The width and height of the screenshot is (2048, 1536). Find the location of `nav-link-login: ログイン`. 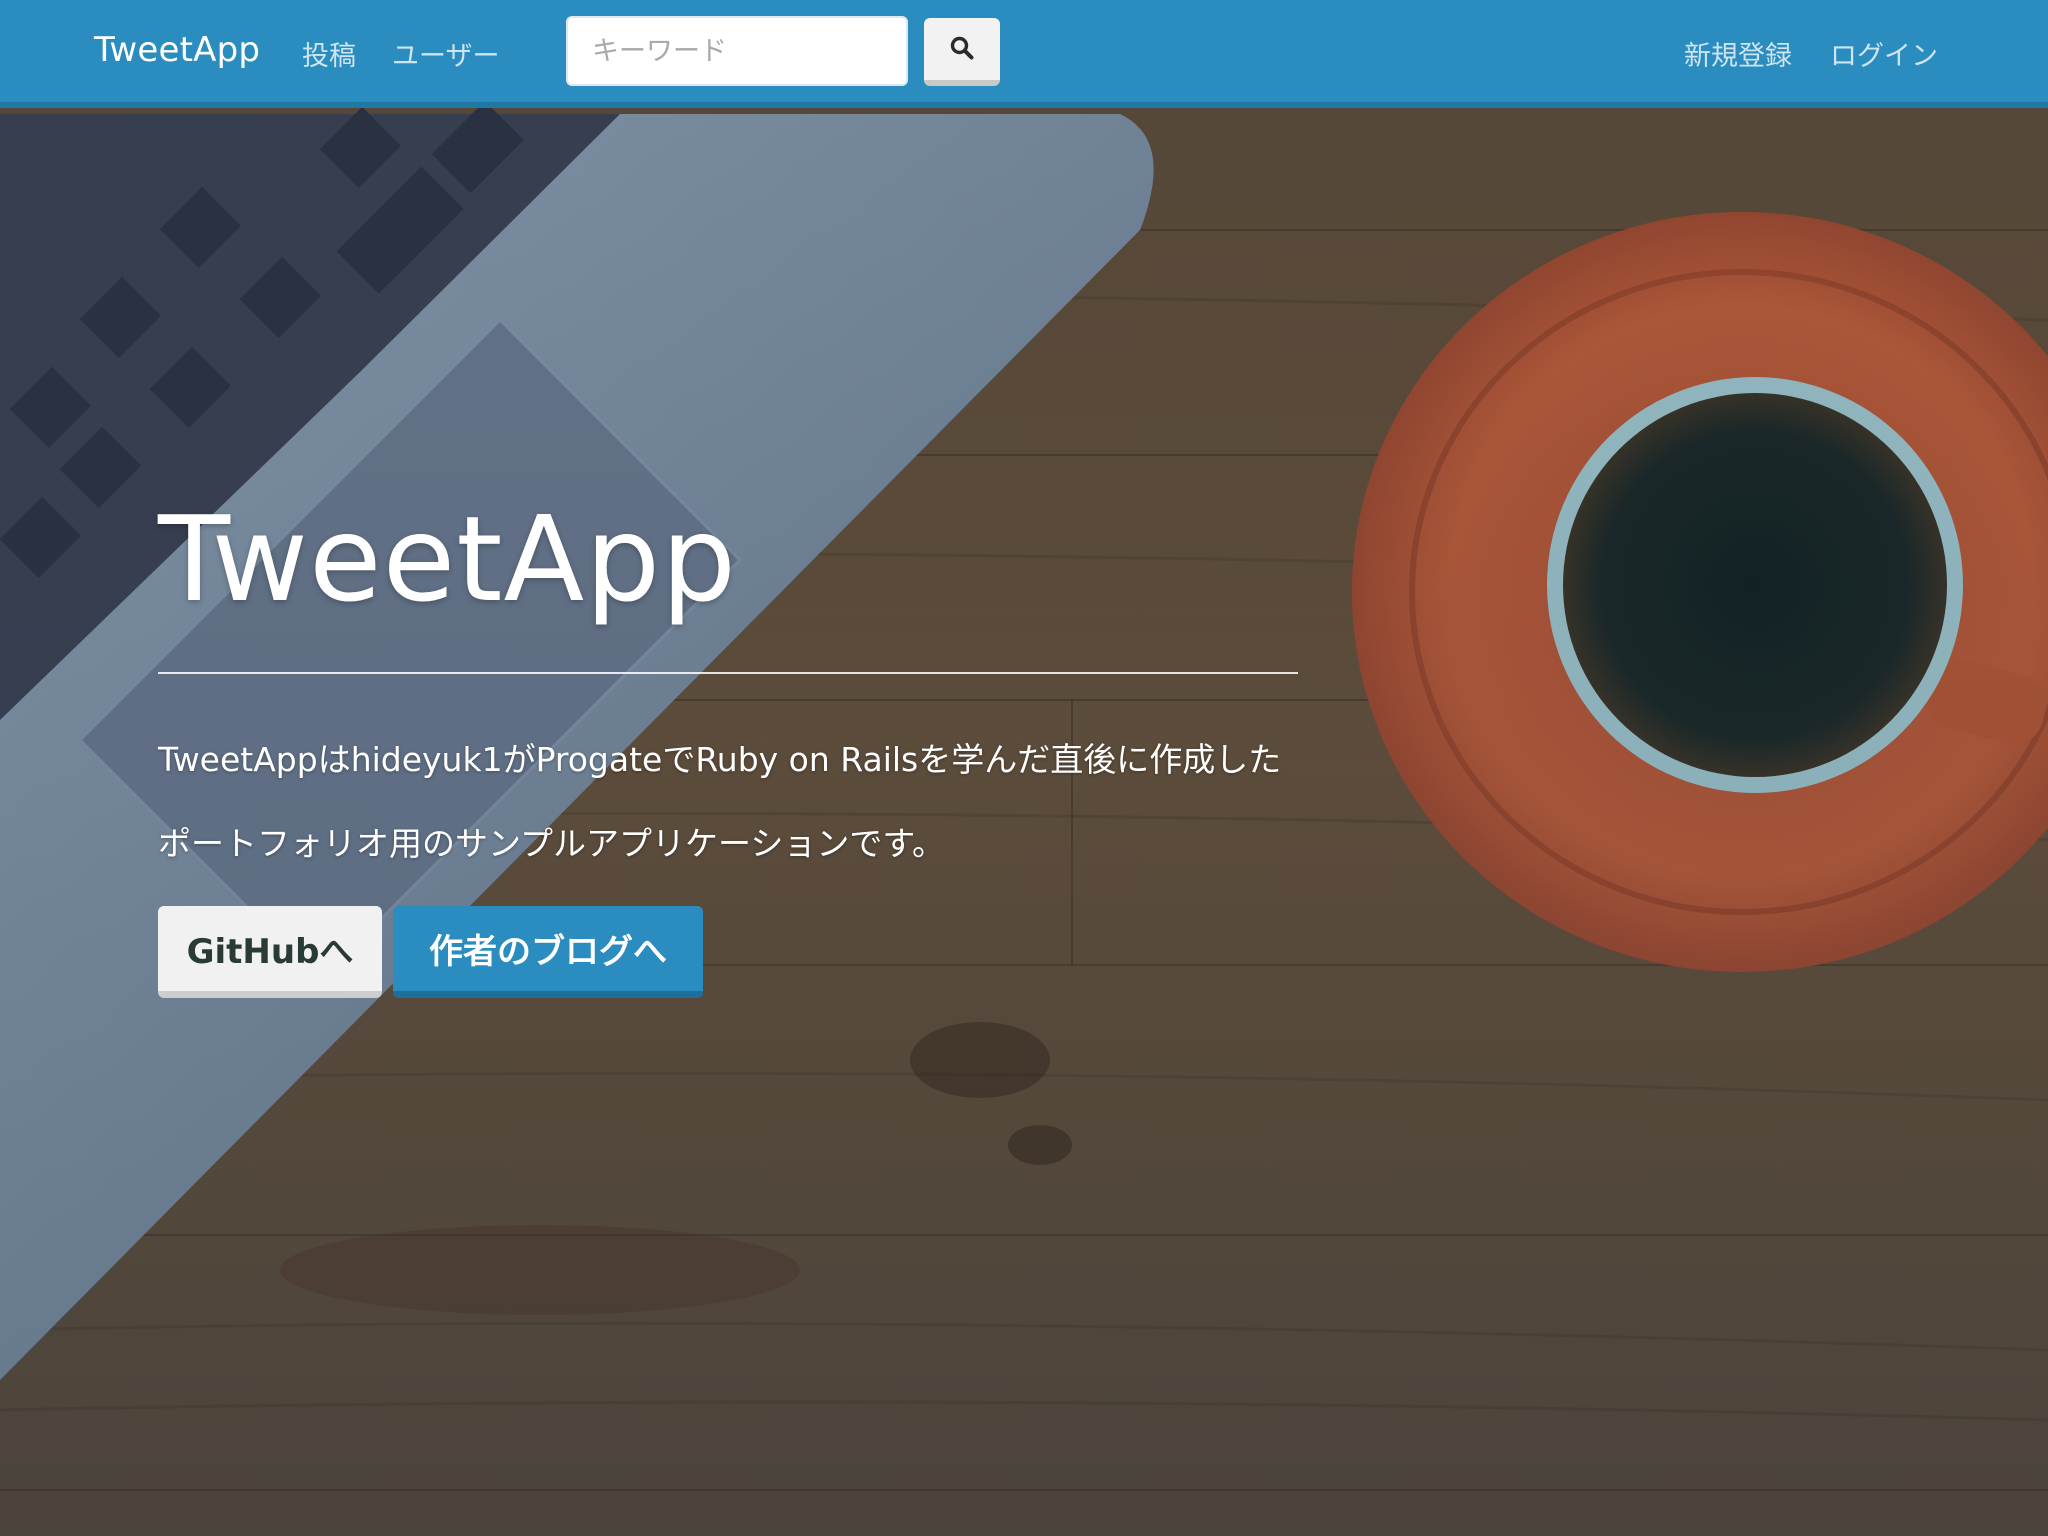

nav-link-login: ログイン is located at coordinates (1884, 53).